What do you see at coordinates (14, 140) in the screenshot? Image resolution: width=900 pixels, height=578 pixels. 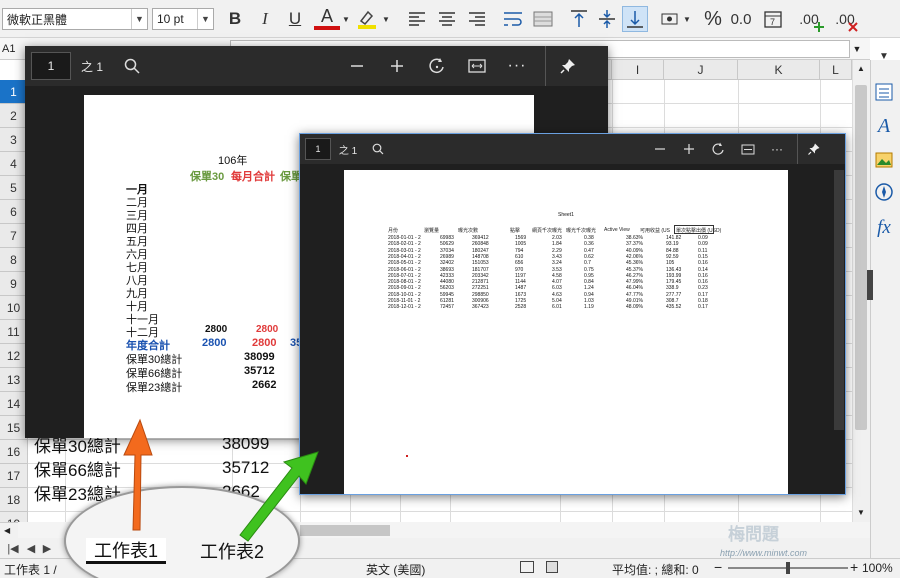 I see `row-header-3: 3` at bounding box center [14, 140].